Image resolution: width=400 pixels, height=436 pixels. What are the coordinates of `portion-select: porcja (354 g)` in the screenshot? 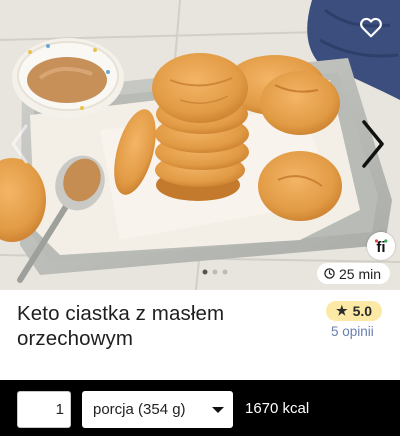 It's located at (157, 409).